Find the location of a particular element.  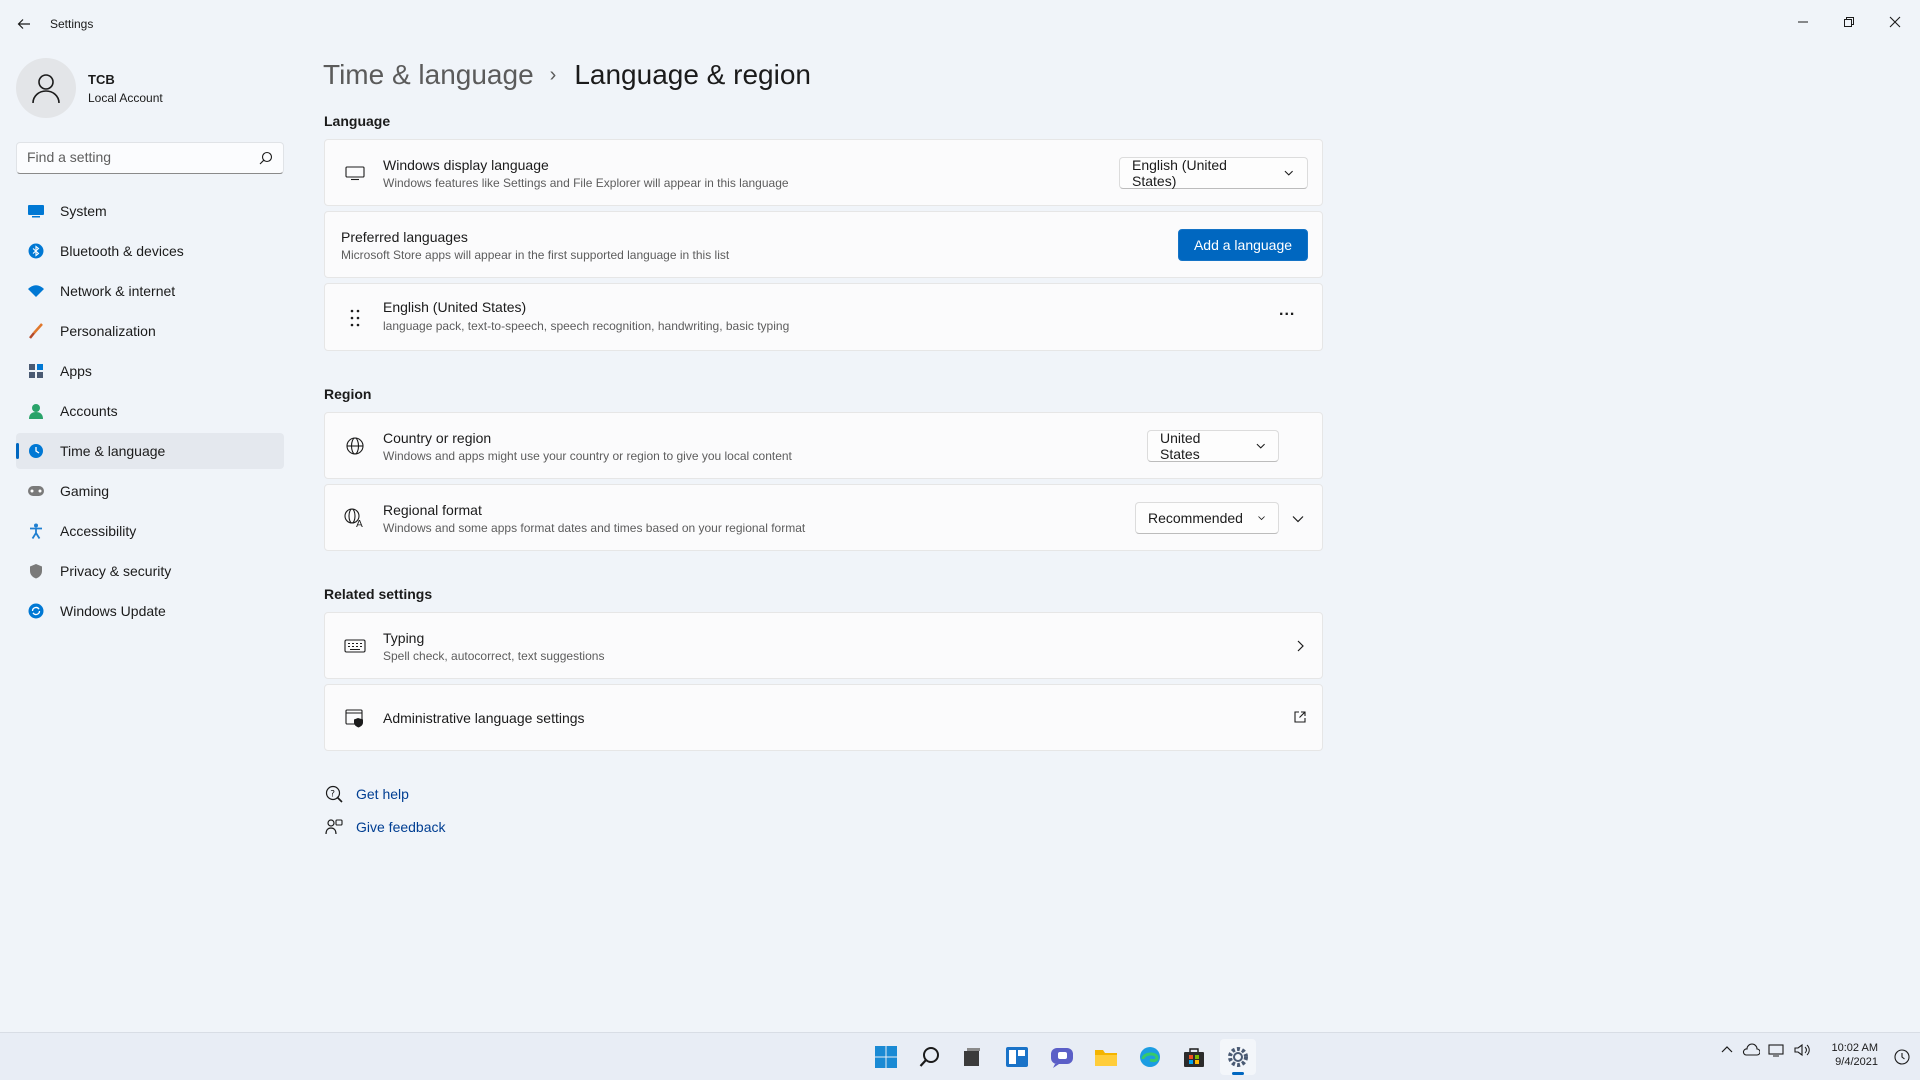

volume-icon is located at coordinates (1803, 1050).